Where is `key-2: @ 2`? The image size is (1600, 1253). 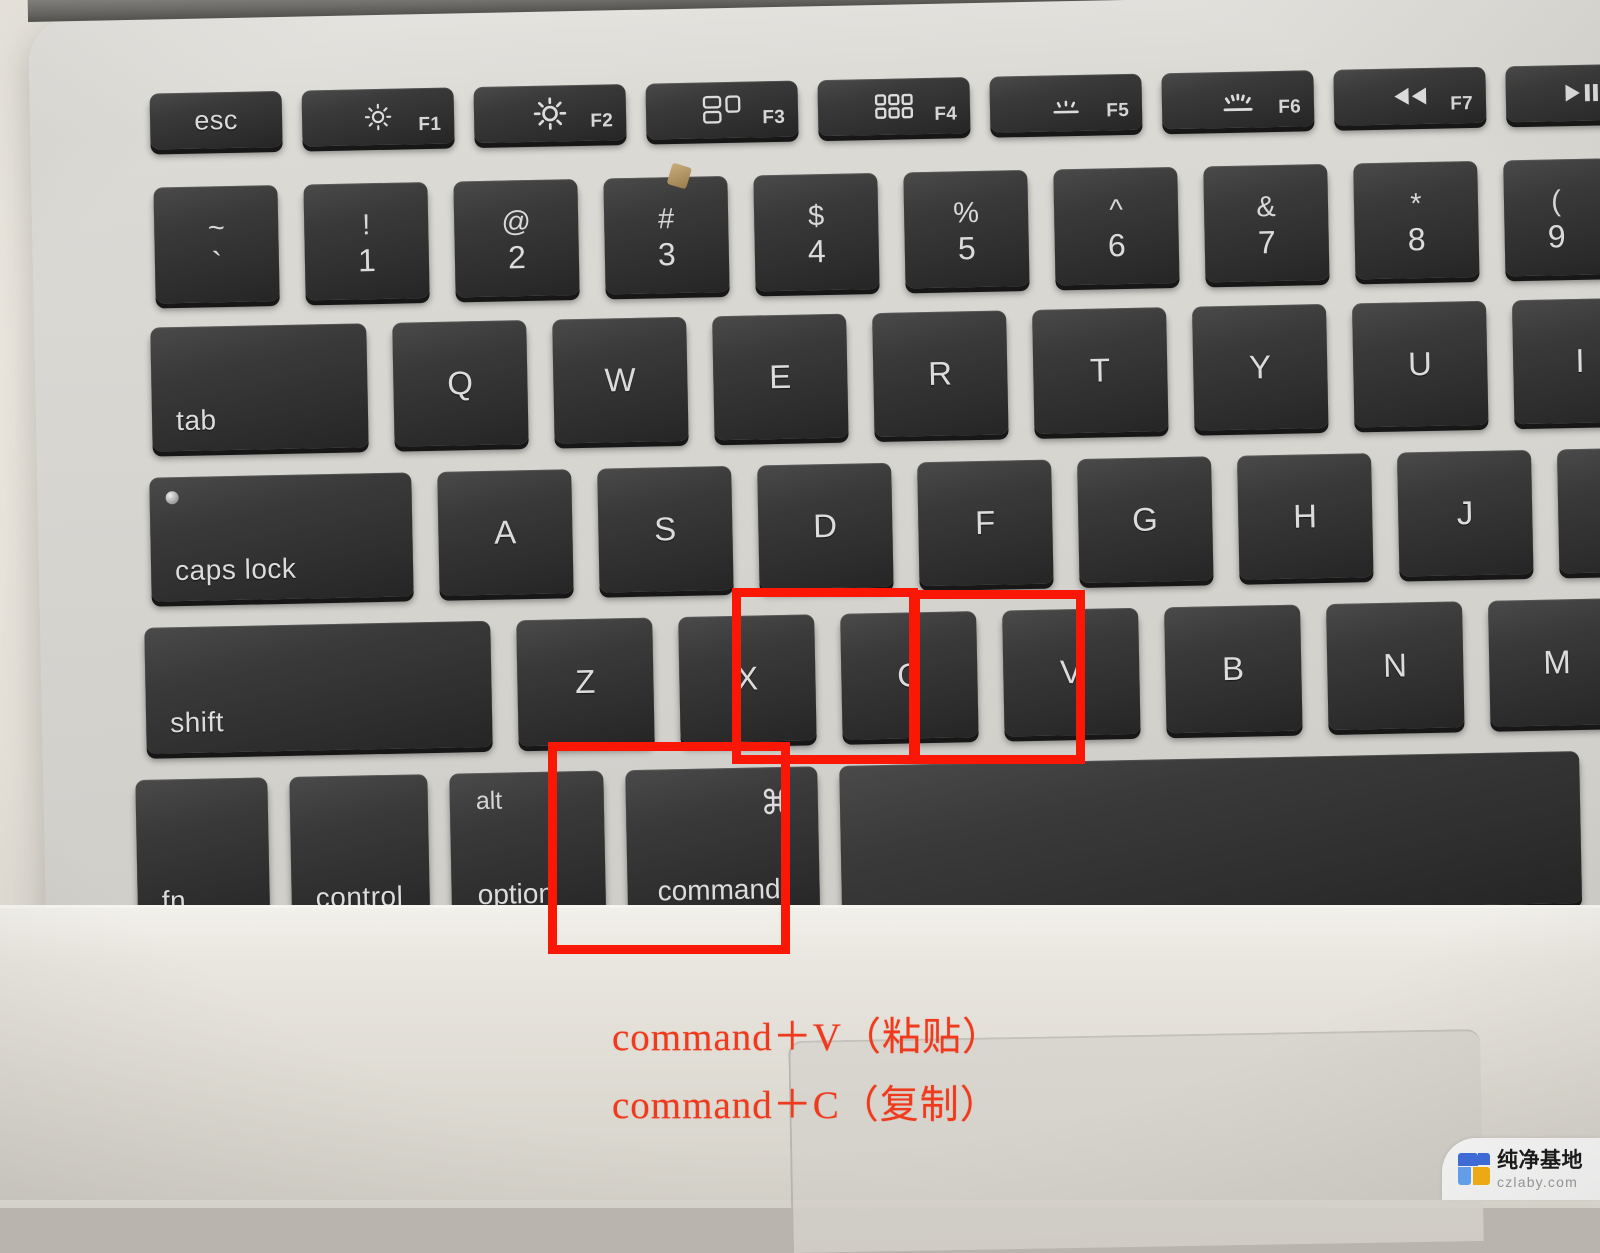 key-2: @ 2 is located at coordinates (516, 238).